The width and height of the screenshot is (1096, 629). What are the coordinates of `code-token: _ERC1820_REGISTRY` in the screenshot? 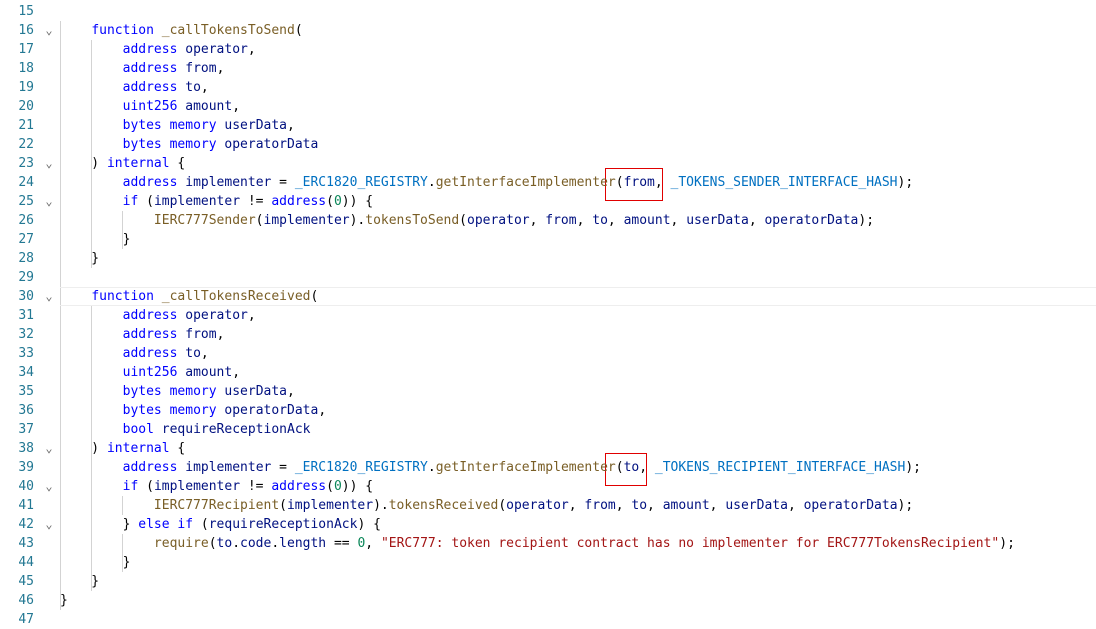 It's located at (361, 182).